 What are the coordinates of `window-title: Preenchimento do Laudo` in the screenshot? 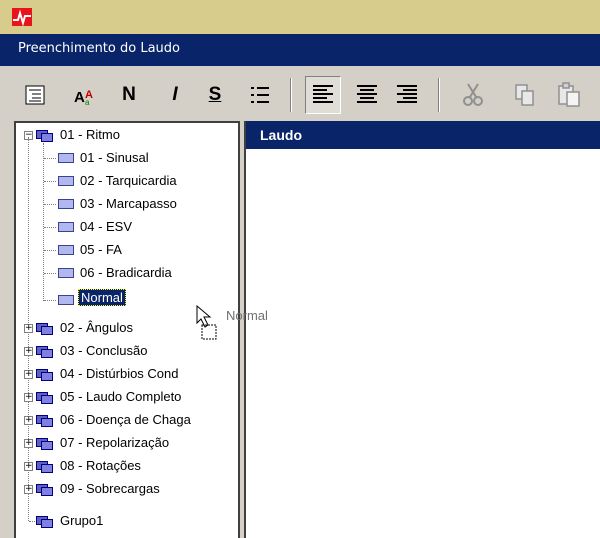 It's located at (99, 48).